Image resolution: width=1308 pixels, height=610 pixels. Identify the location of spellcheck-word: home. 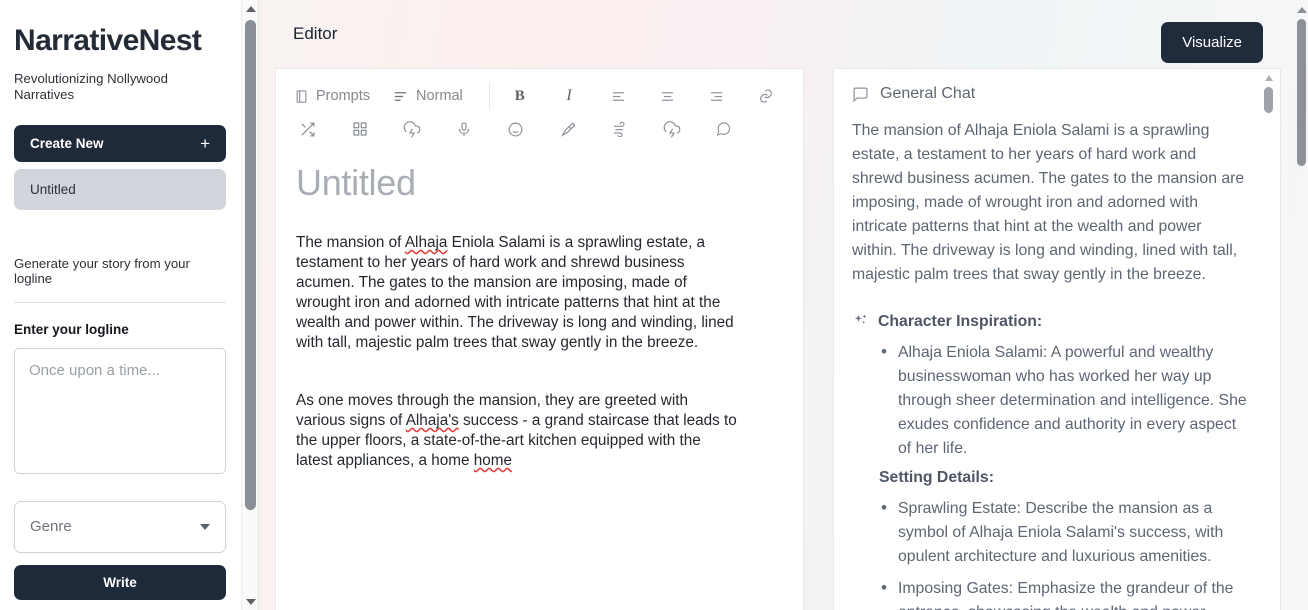
(492, 460).